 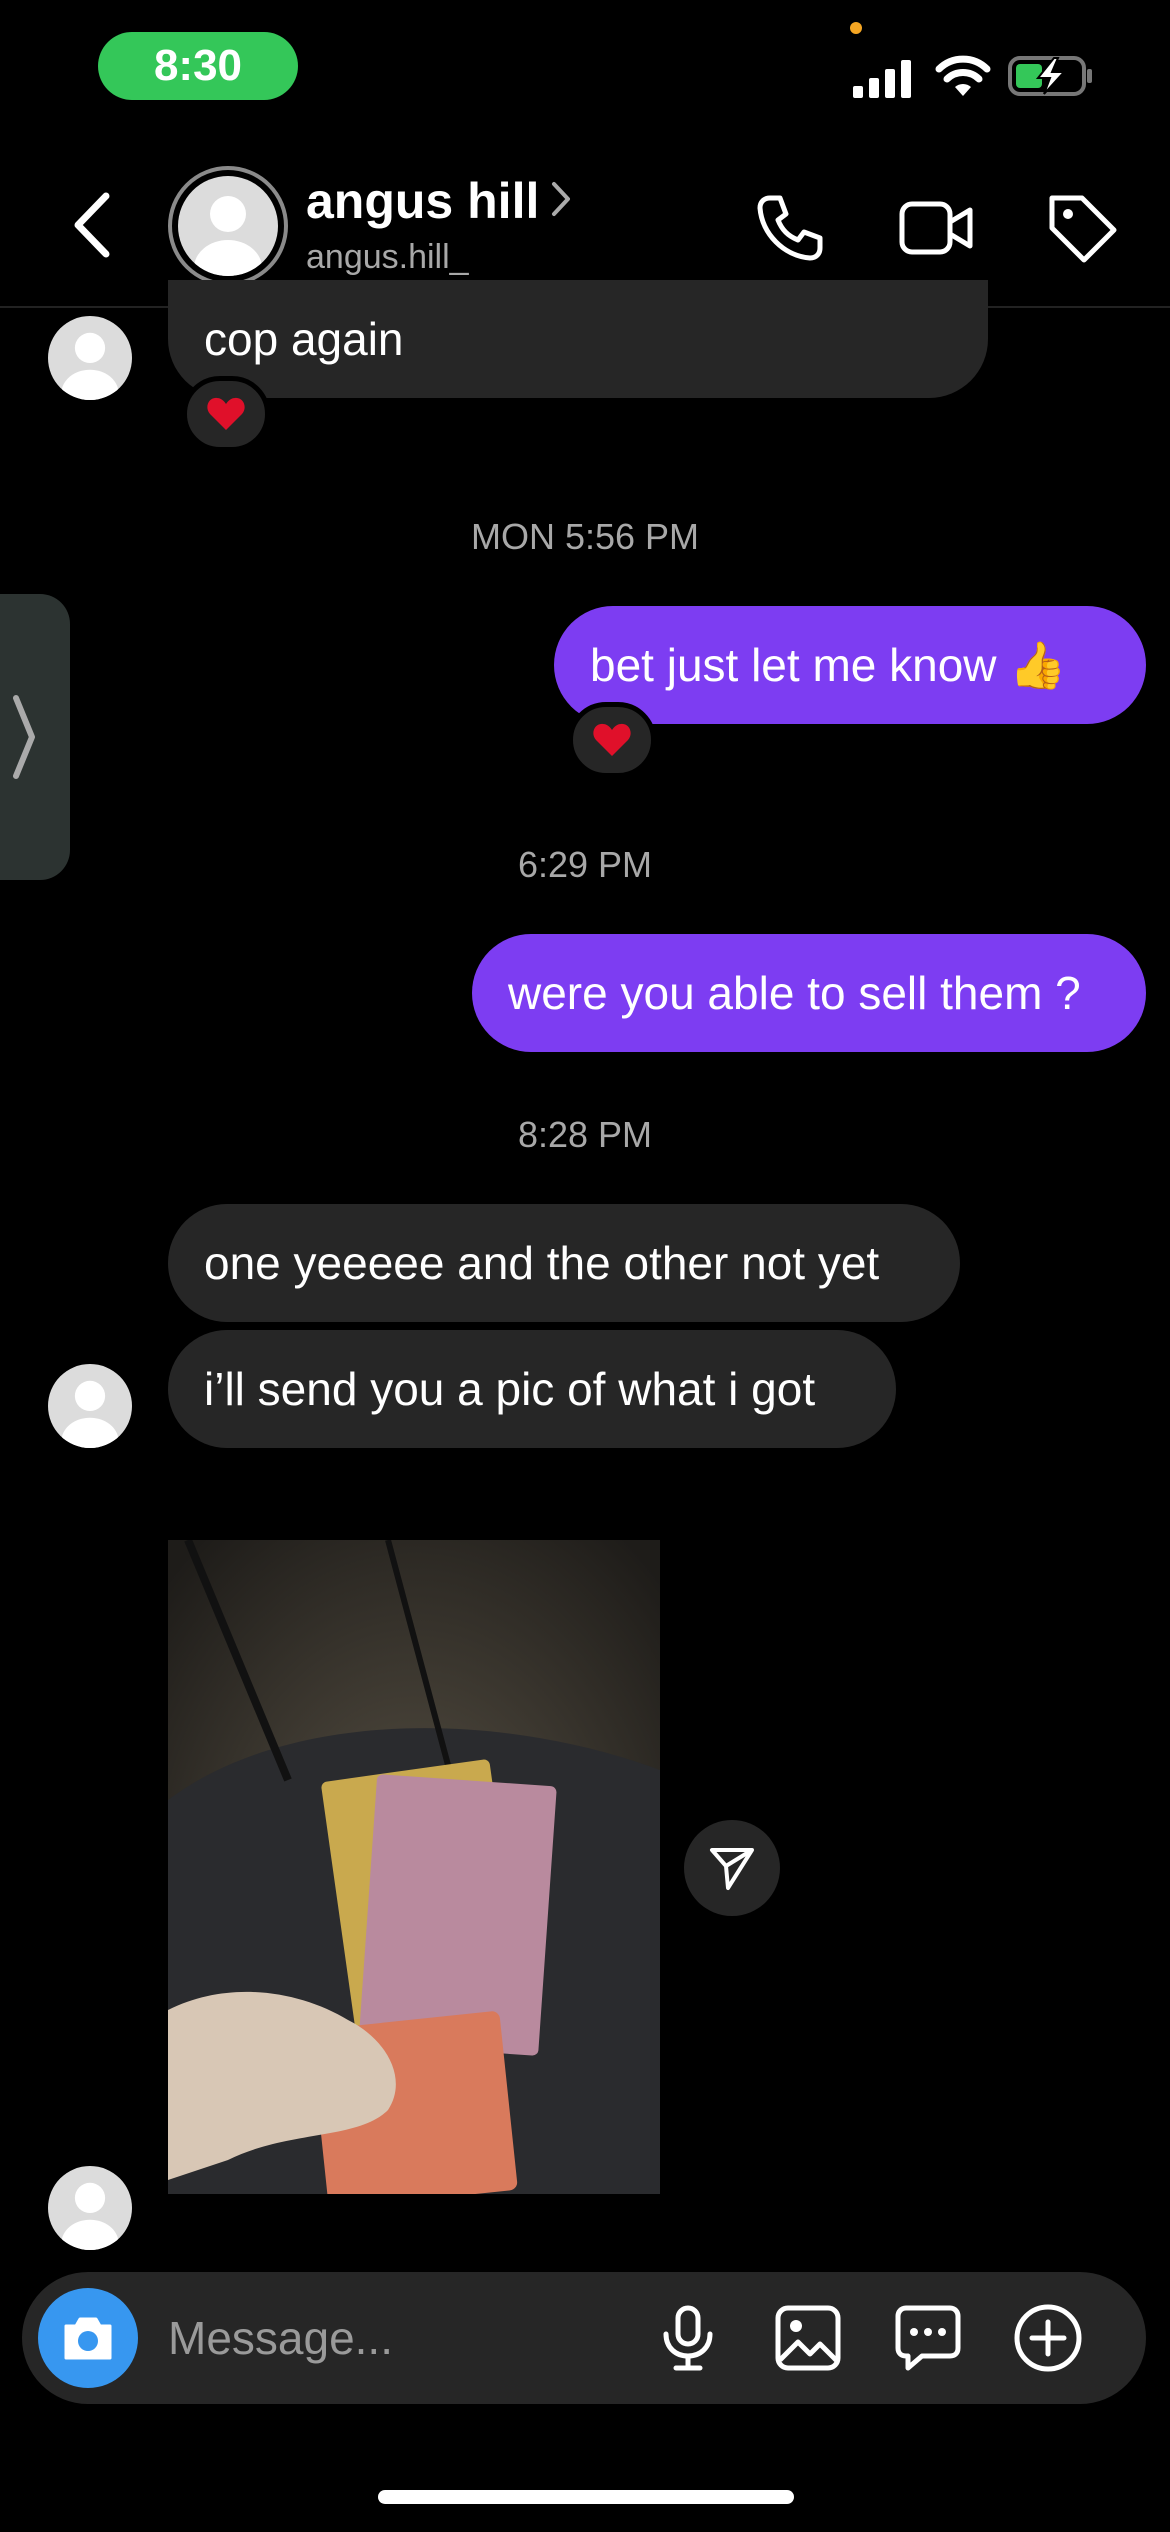 I want to click on timestamp: 6:29 PM, so click(x=585, y=864).